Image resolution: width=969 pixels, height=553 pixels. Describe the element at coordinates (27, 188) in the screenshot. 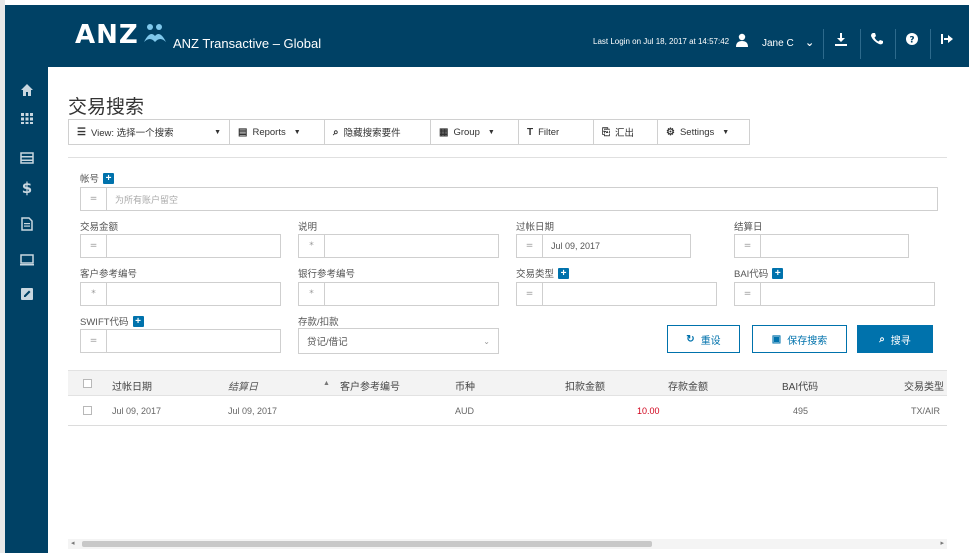

I see `dollar-icon: $` at that location.